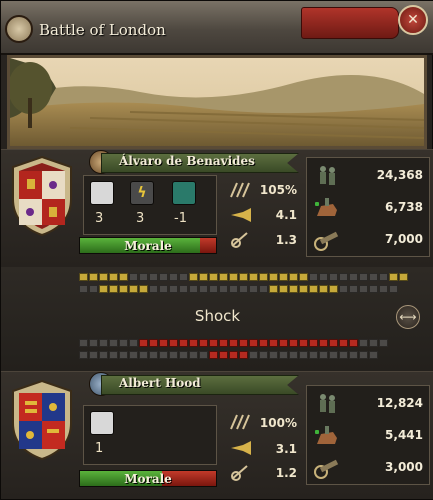 The width and height of the screenshot is (433, 500). Describe the element at coordinates (148, 245) in the screenshot. I see `attacker-morale-bar: Morale` at that location.